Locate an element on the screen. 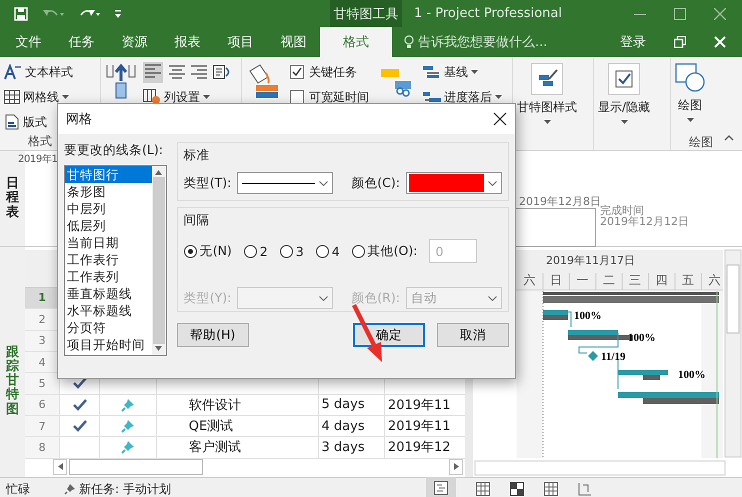 The height and width of the screenshot is (497, 742). dialog-button: 确定 is located at coordinates (389, 335).